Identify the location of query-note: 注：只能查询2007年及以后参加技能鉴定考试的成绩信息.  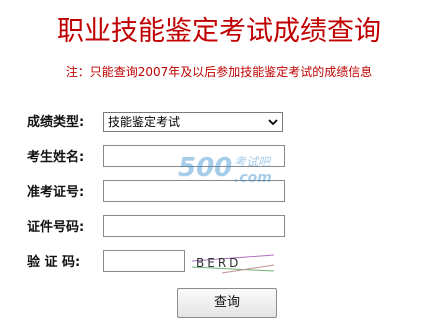
(219, 72).